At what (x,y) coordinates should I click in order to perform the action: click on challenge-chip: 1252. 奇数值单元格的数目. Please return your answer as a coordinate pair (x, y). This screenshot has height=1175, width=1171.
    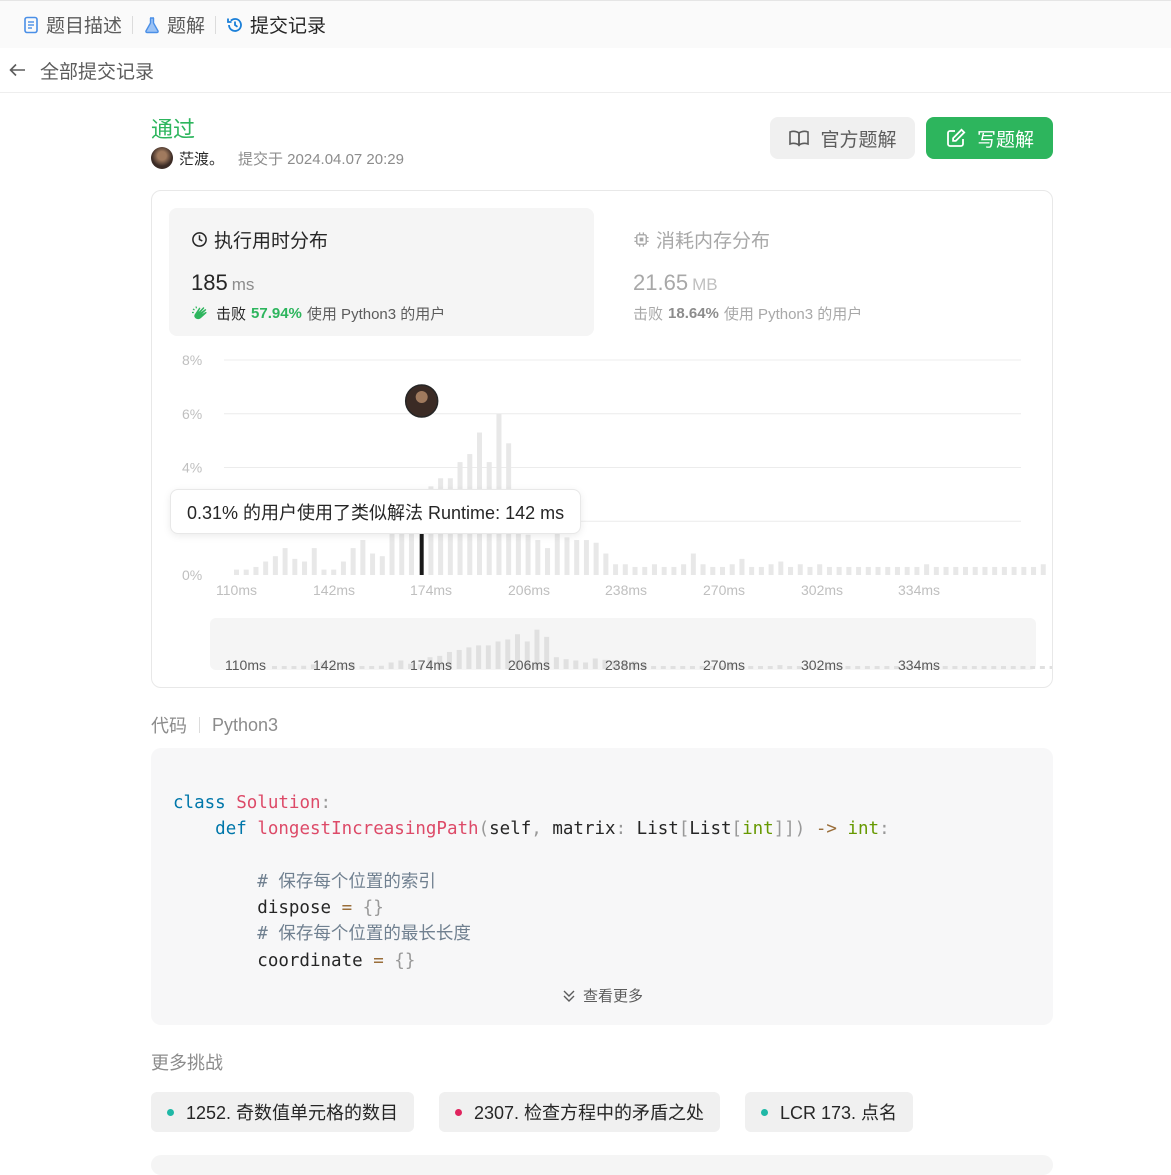
    Looking at the image, I should click on (283, 1112).